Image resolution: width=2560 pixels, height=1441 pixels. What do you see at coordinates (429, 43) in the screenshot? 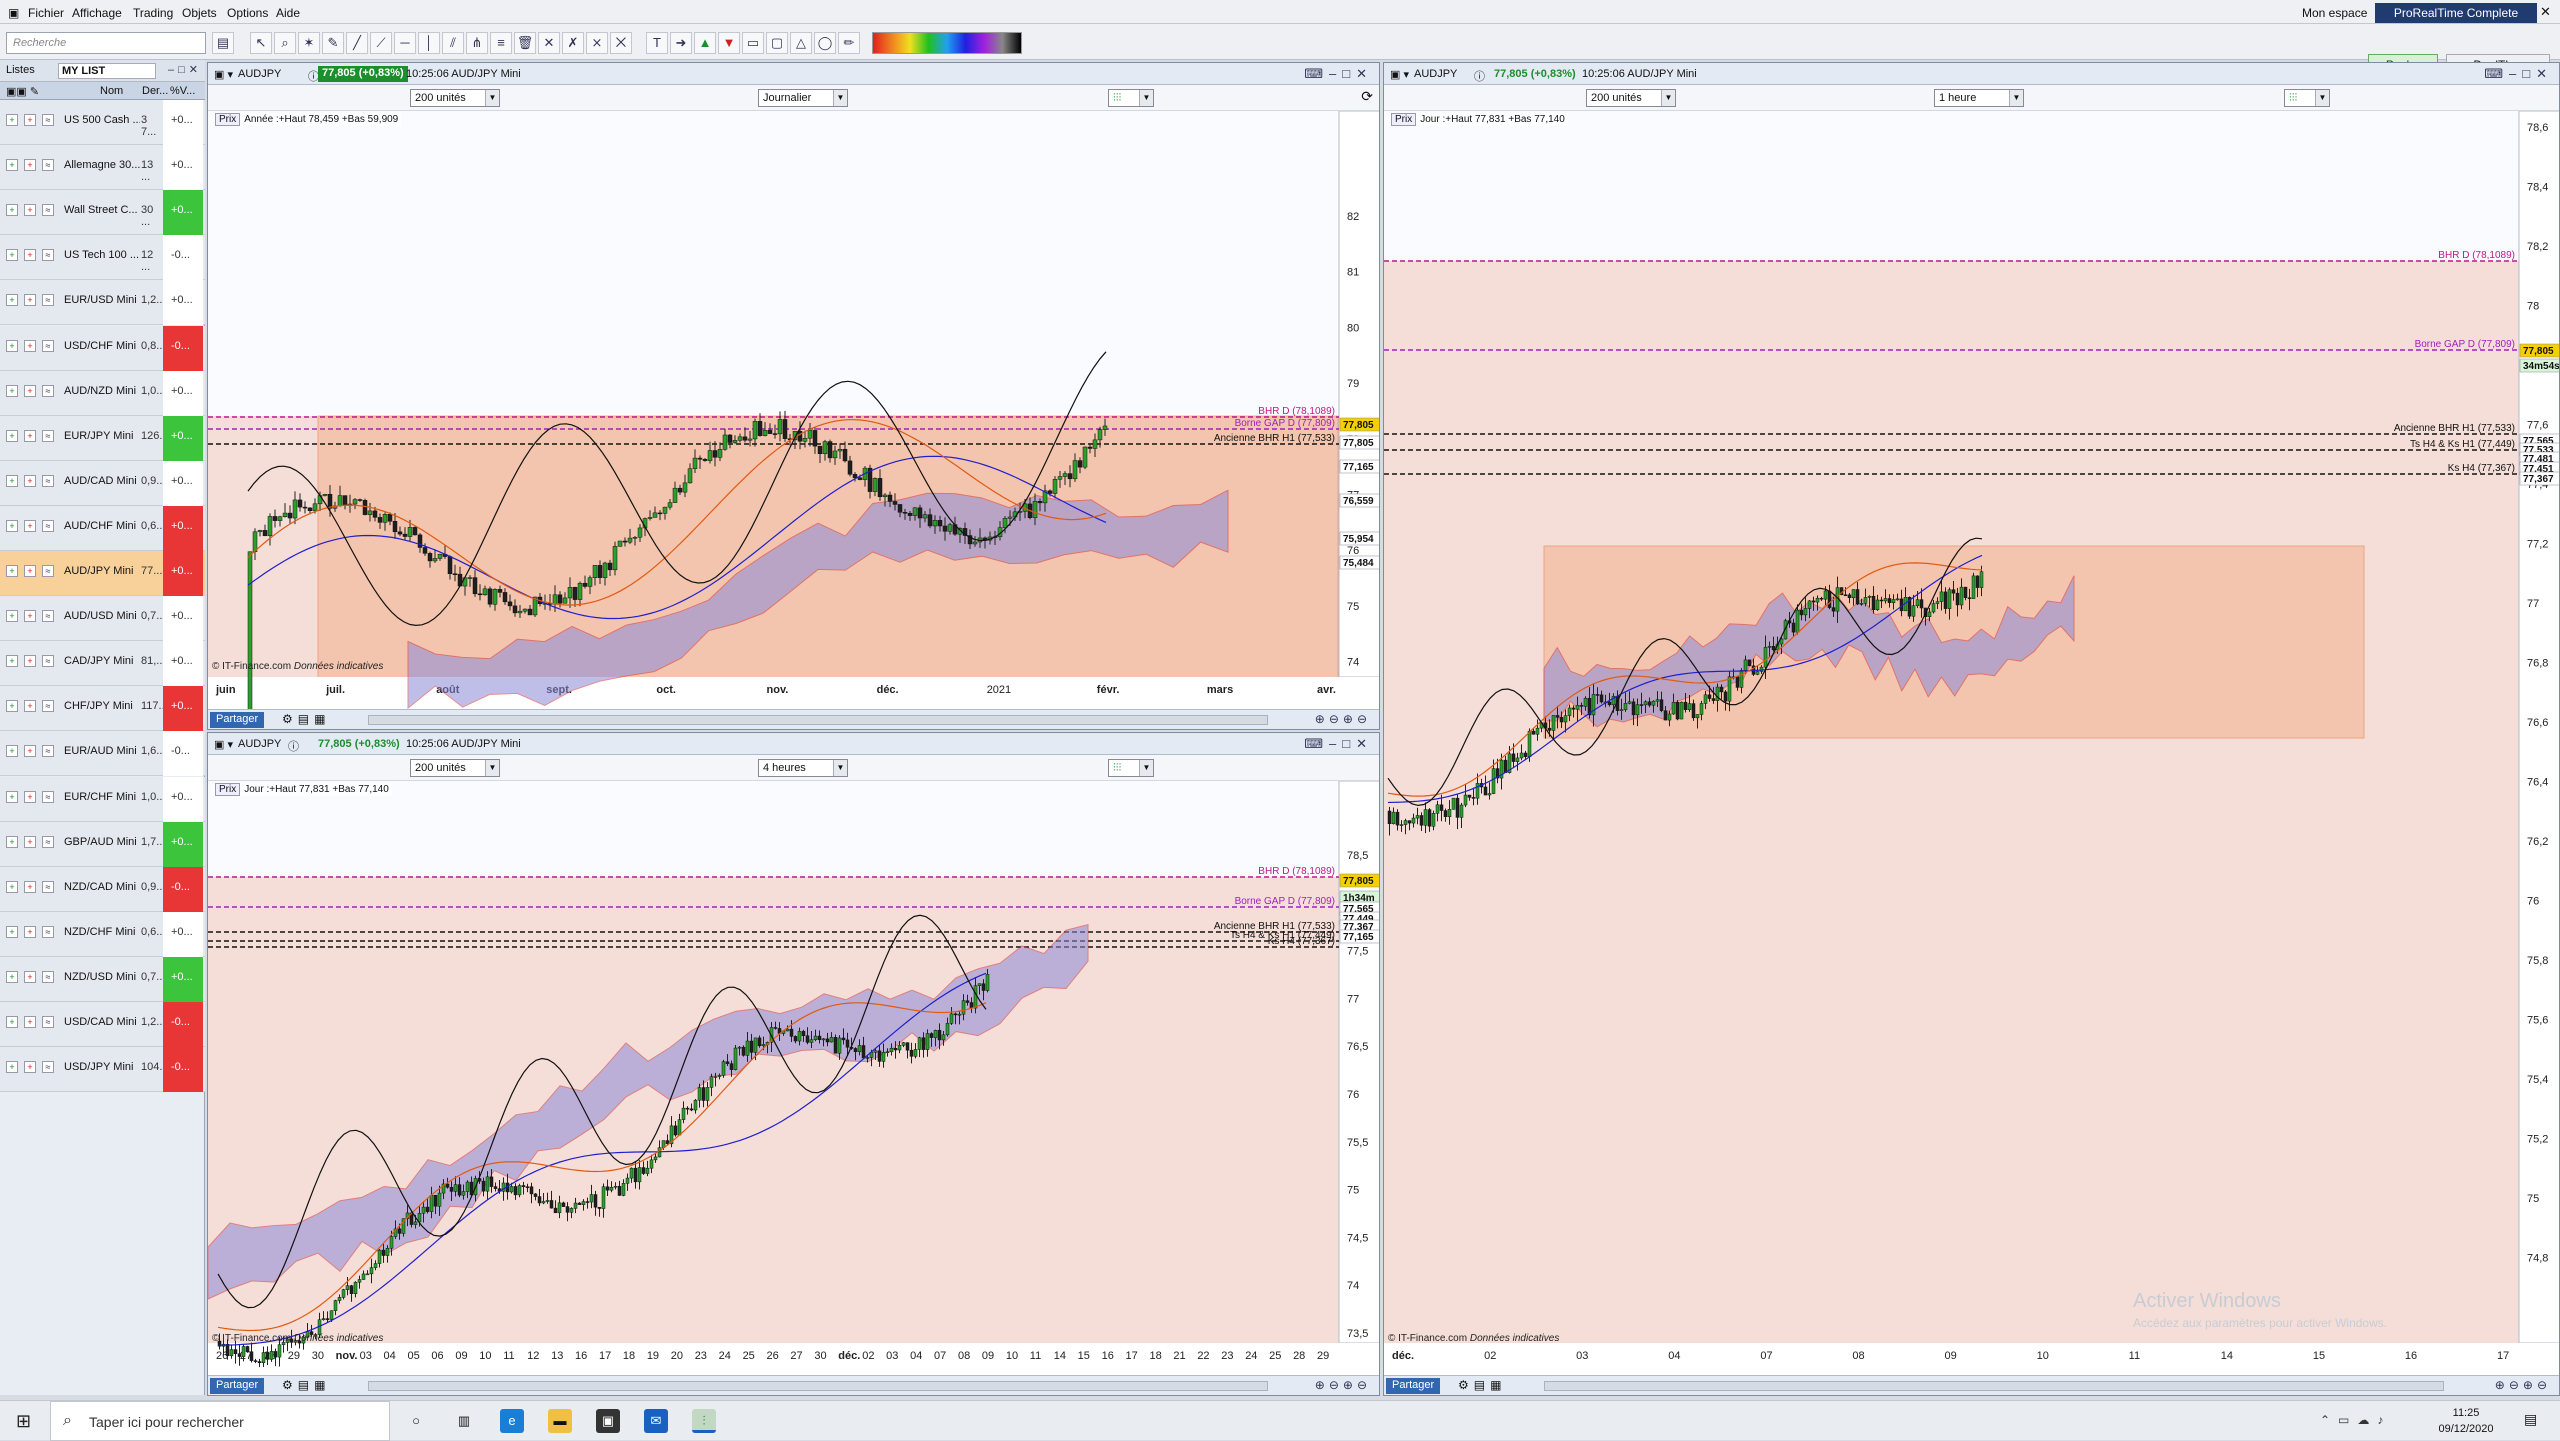
I see `vline-icon: │` at bounding box center [429, 43].